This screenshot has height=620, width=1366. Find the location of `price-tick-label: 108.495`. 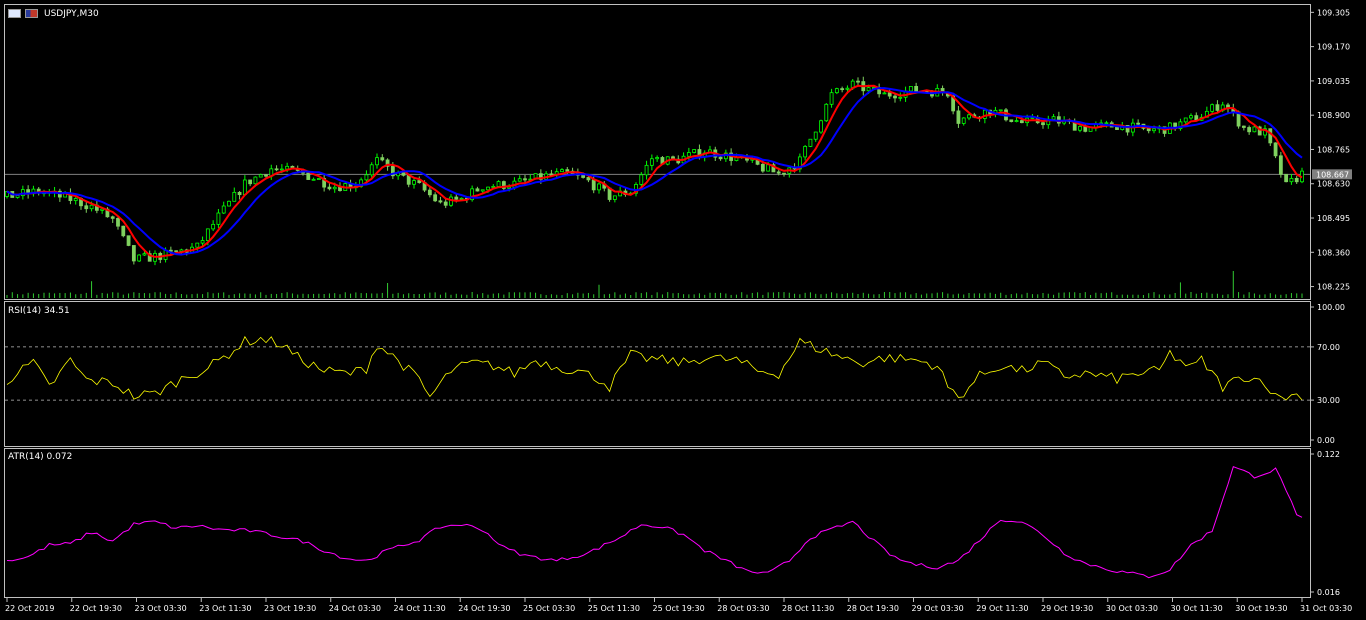

price-tick-label: 108.495 is located at coordinates (1333, 218).